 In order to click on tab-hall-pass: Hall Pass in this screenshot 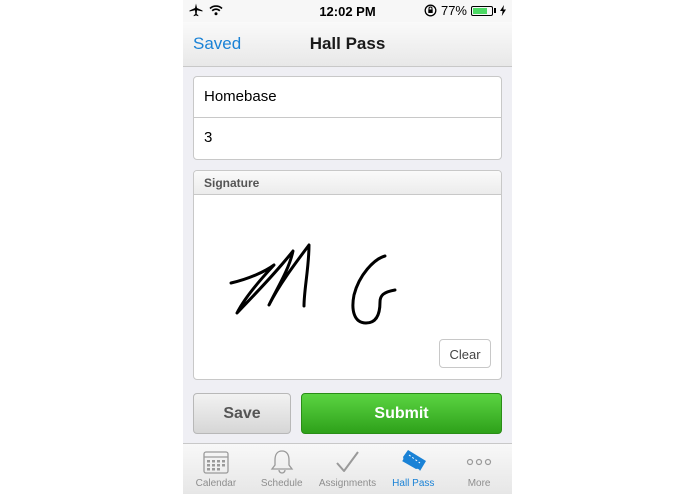, I will do `click(413, 469)`.